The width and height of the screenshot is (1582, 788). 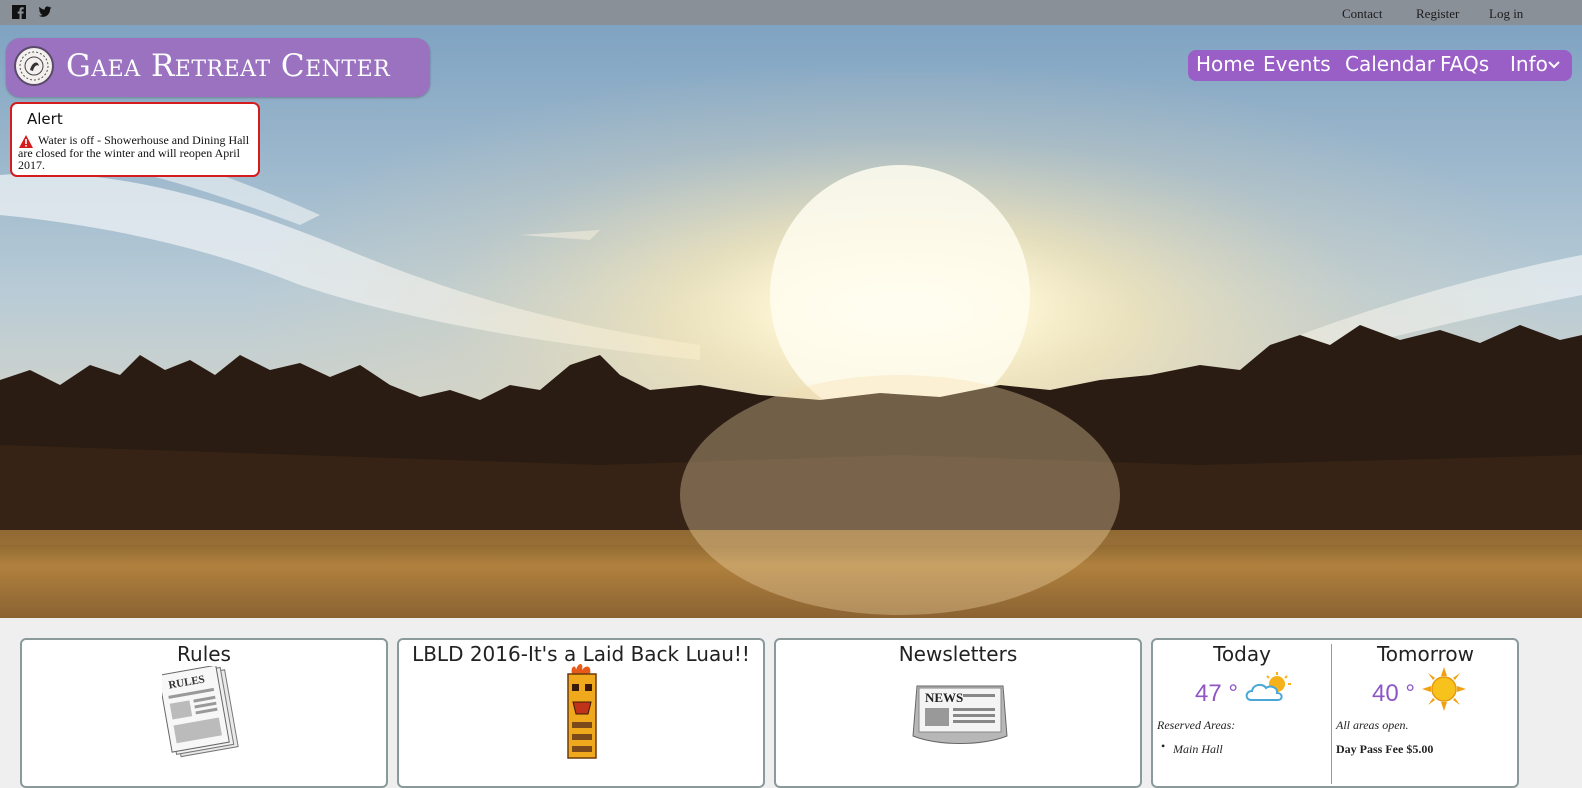 I want to click on weather-tomorrow-title: Tomorrow, so click(x=1425, y=654).